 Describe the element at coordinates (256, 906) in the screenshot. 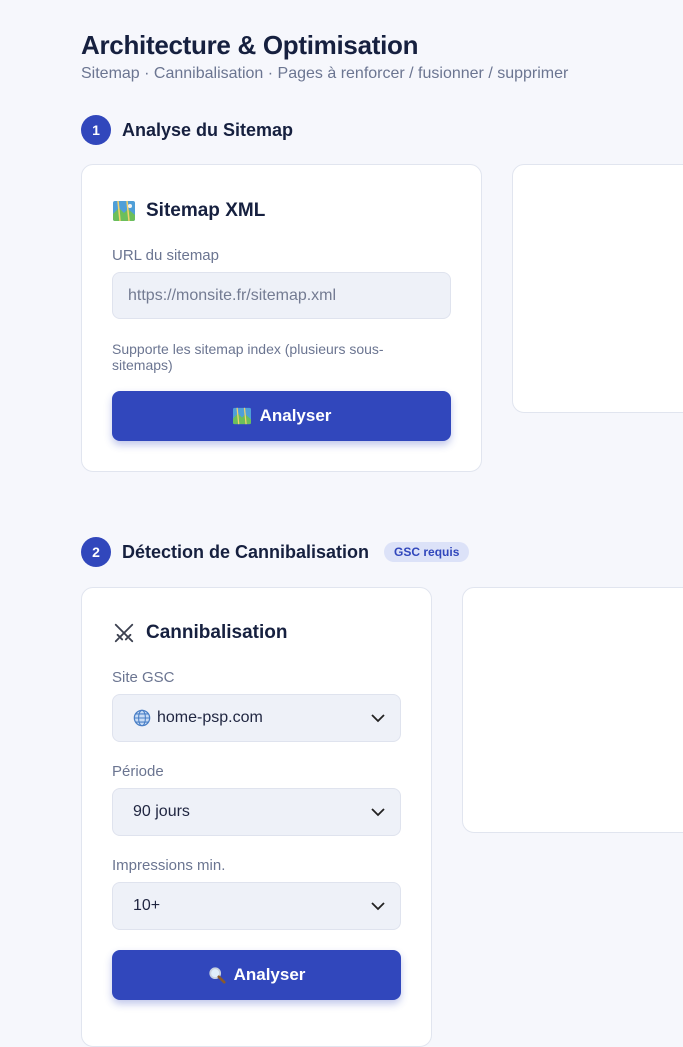

I see `impressions-select: 10+` at that location.